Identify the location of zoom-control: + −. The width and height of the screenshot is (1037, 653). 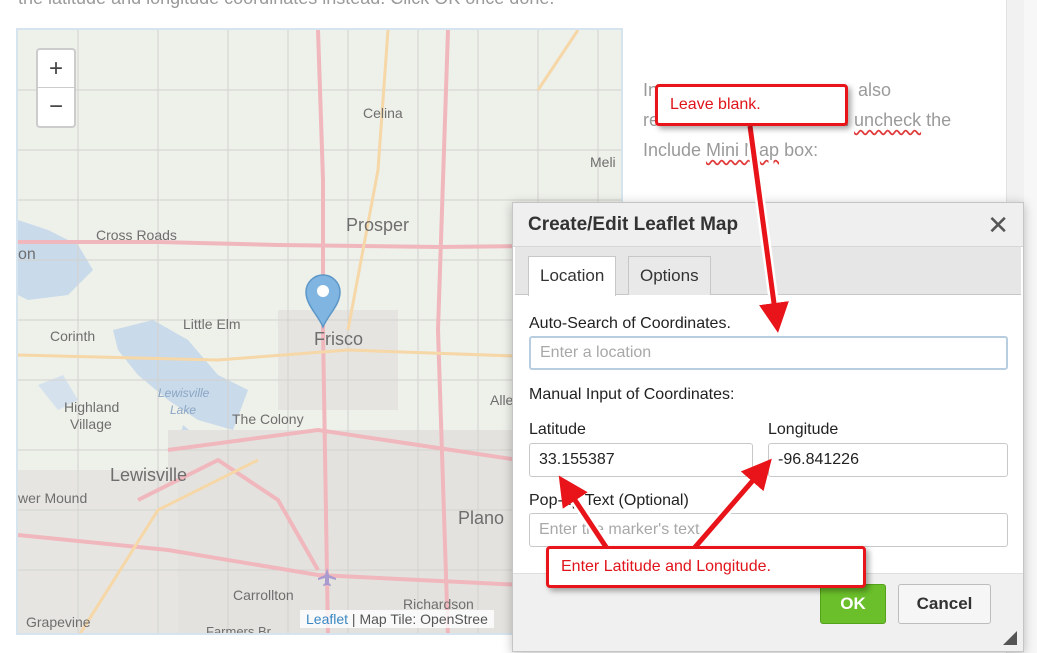
(56, 88).